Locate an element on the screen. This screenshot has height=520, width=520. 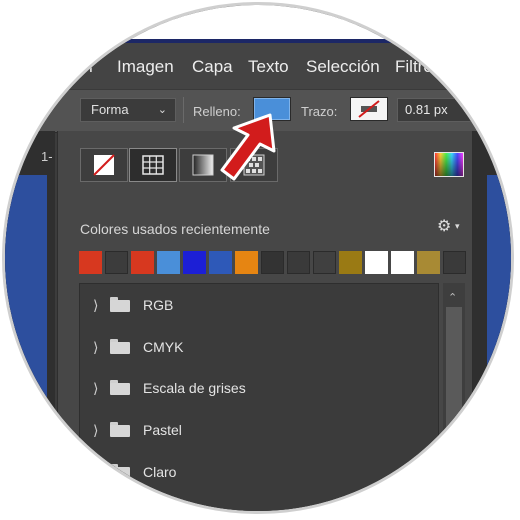
menu-item-partial: i is located at coordinates (91, 67).